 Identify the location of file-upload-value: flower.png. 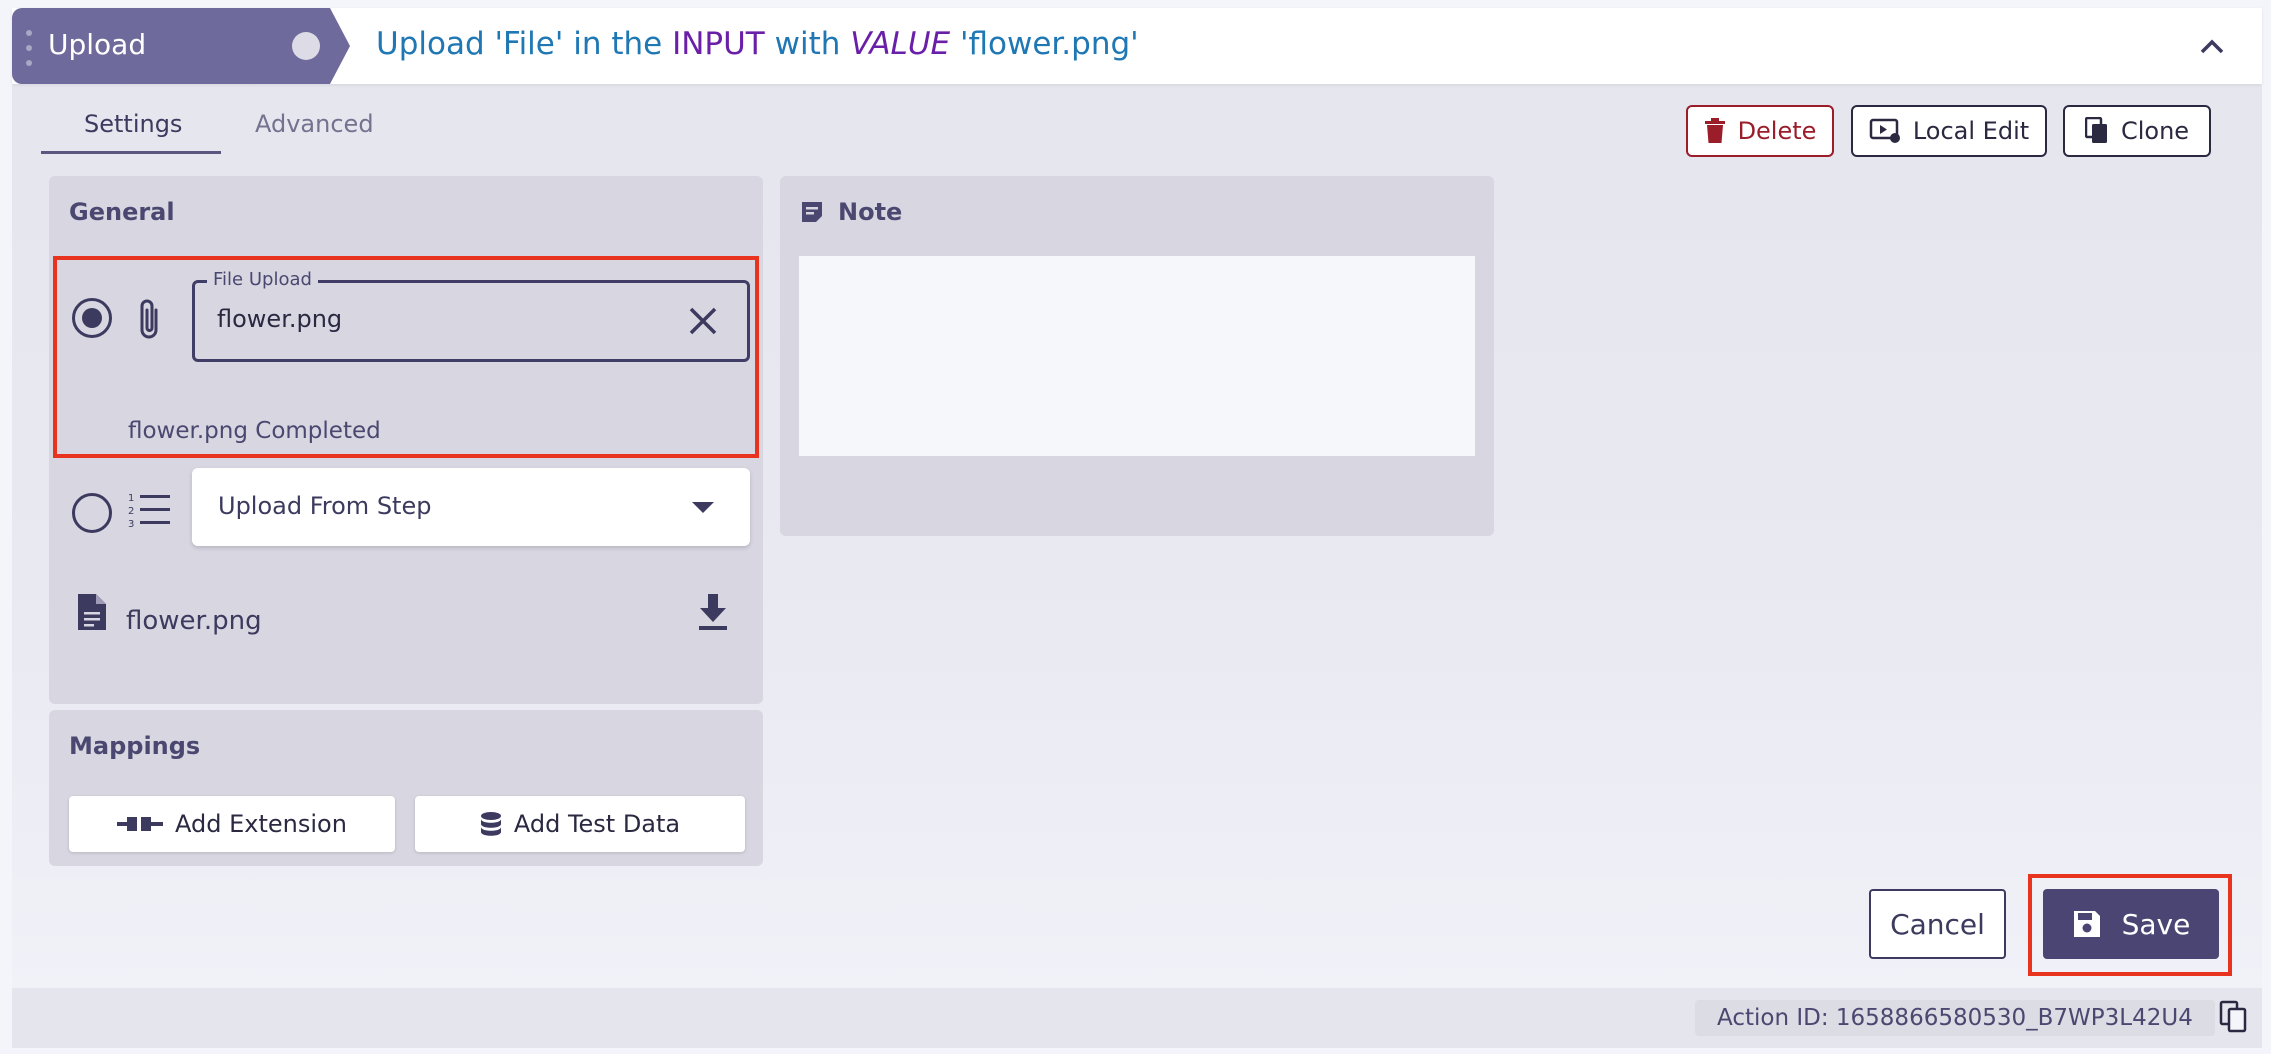
(280, 319).